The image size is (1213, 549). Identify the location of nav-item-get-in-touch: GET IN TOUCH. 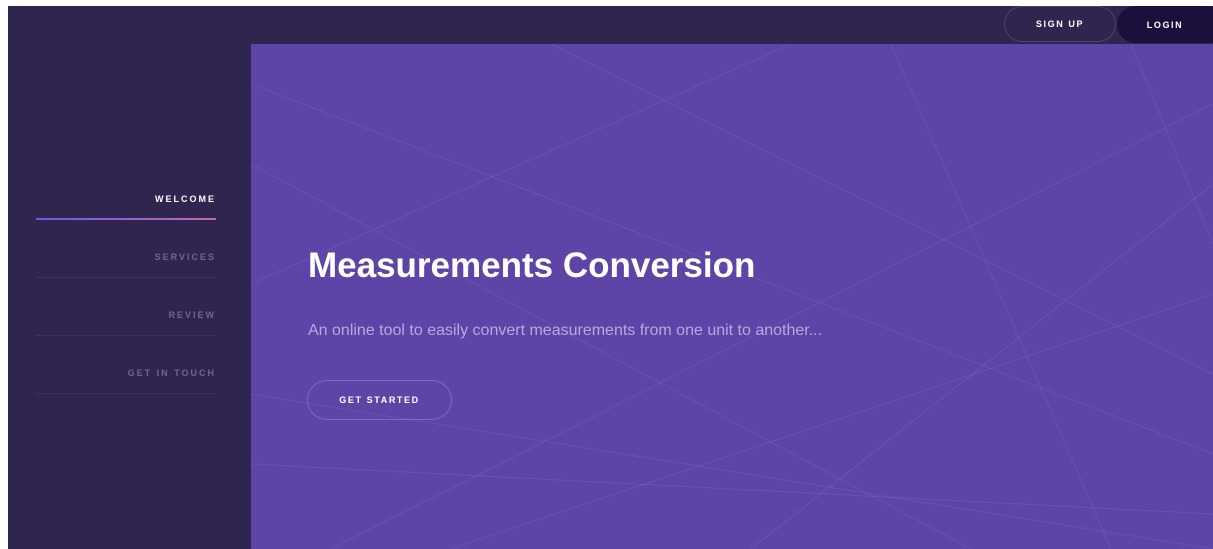
(126, 381).